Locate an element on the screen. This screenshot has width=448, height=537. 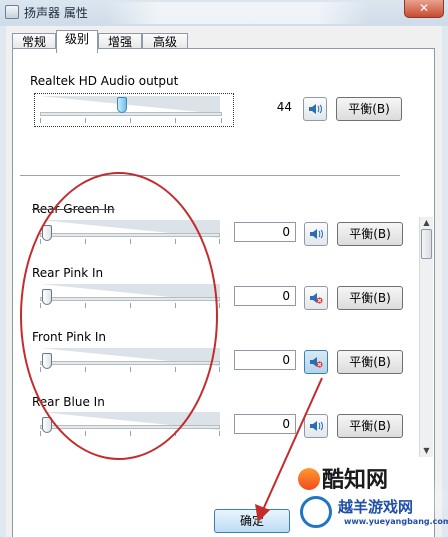
scroll-up-icon: ▲ is located at coordinates (426, 222).